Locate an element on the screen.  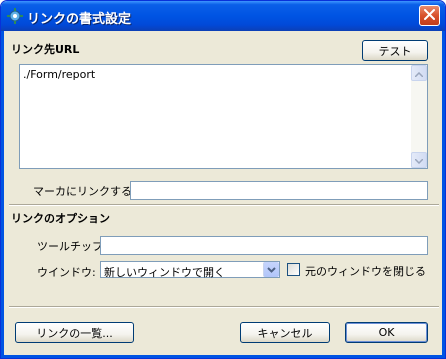
url-value: ./Form/report is located at coordinates (59, 74).